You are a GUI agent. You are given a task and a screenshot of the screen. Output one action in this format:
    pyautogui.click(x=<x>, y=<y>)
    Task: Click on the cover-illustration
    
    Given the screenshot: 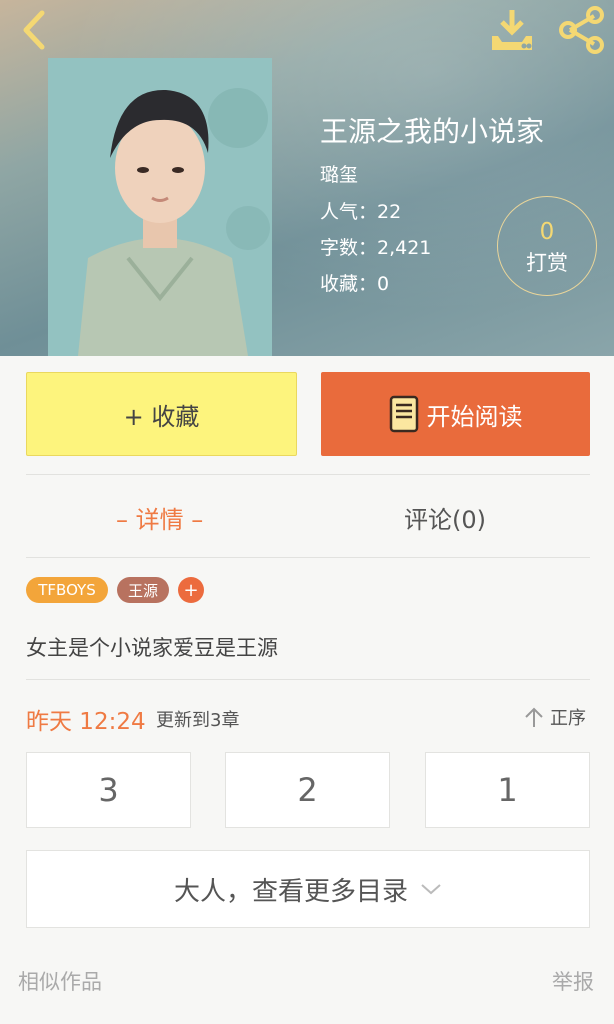 What is the action you would take?
    pyautogui.click(x=160, y=207)
    